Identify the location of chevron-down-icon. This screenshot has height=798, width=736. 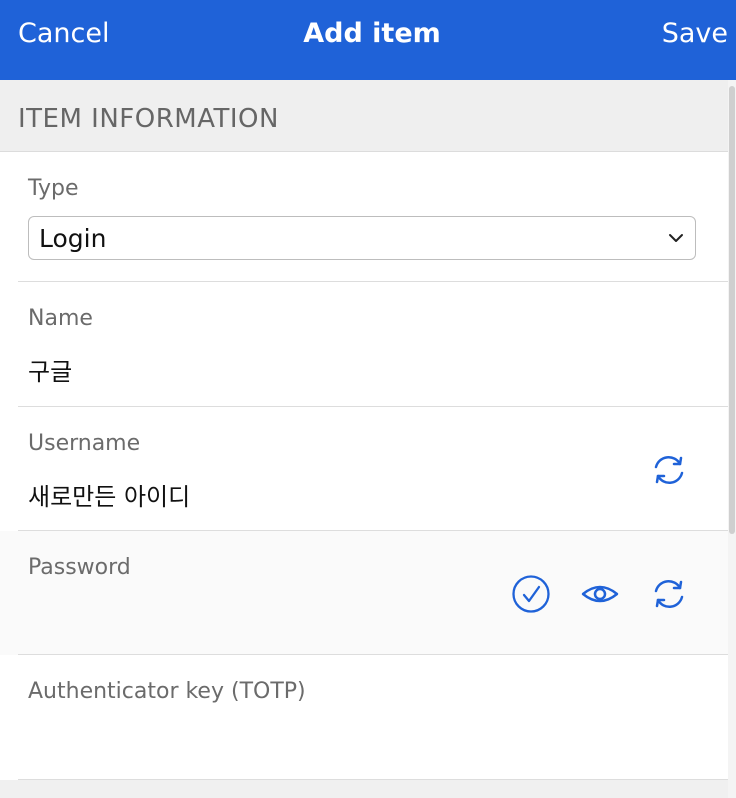
(676, 238).